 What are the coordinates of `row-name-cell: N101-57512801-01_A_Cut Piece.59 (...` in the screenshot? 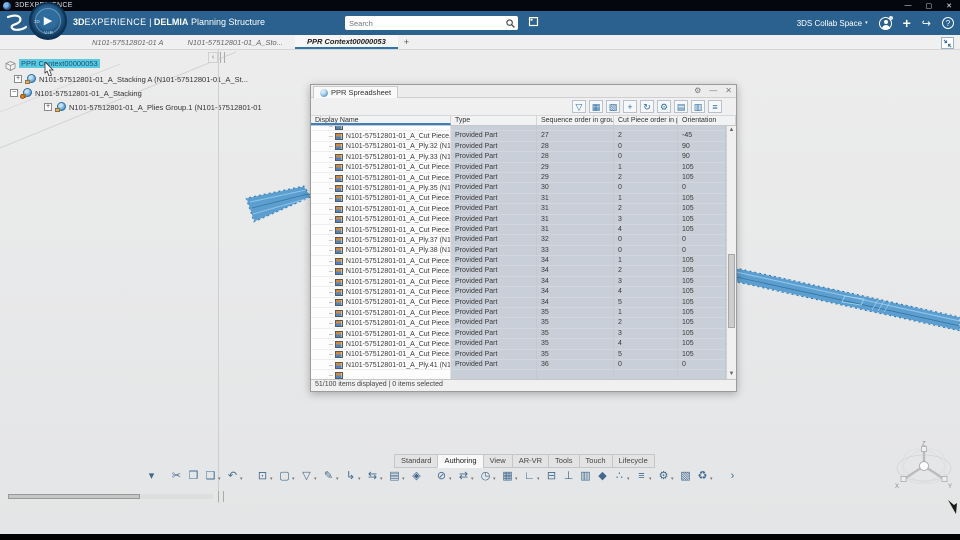 It's located at (381, 167).